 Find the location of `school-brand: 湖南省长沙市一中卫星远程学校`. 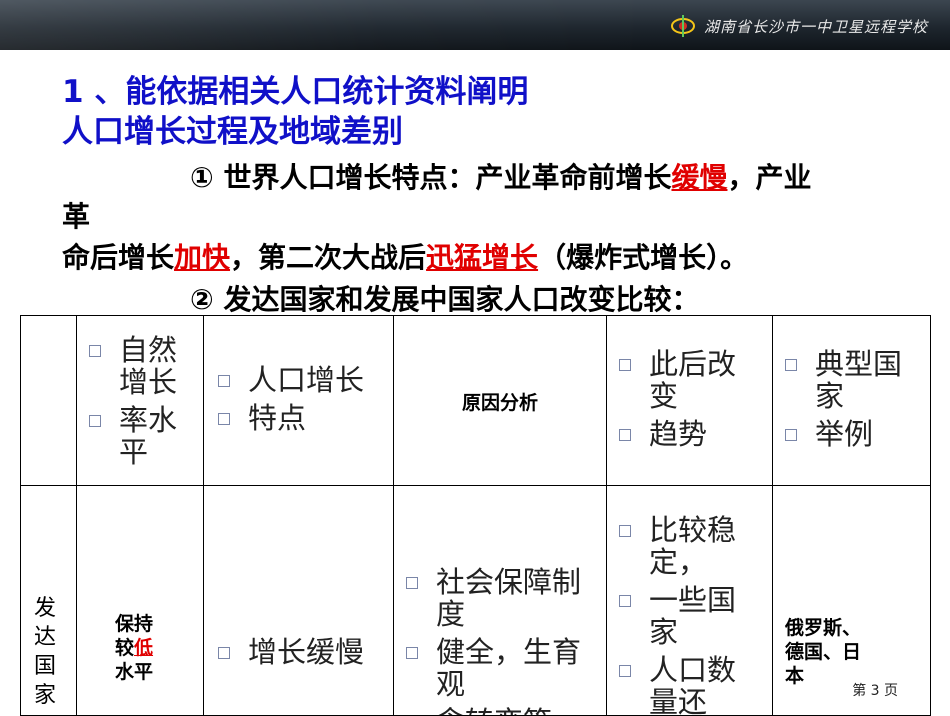

school-brand: 湖南省长沙市一中卫星远程学校 is located at coordinates (799, 26).